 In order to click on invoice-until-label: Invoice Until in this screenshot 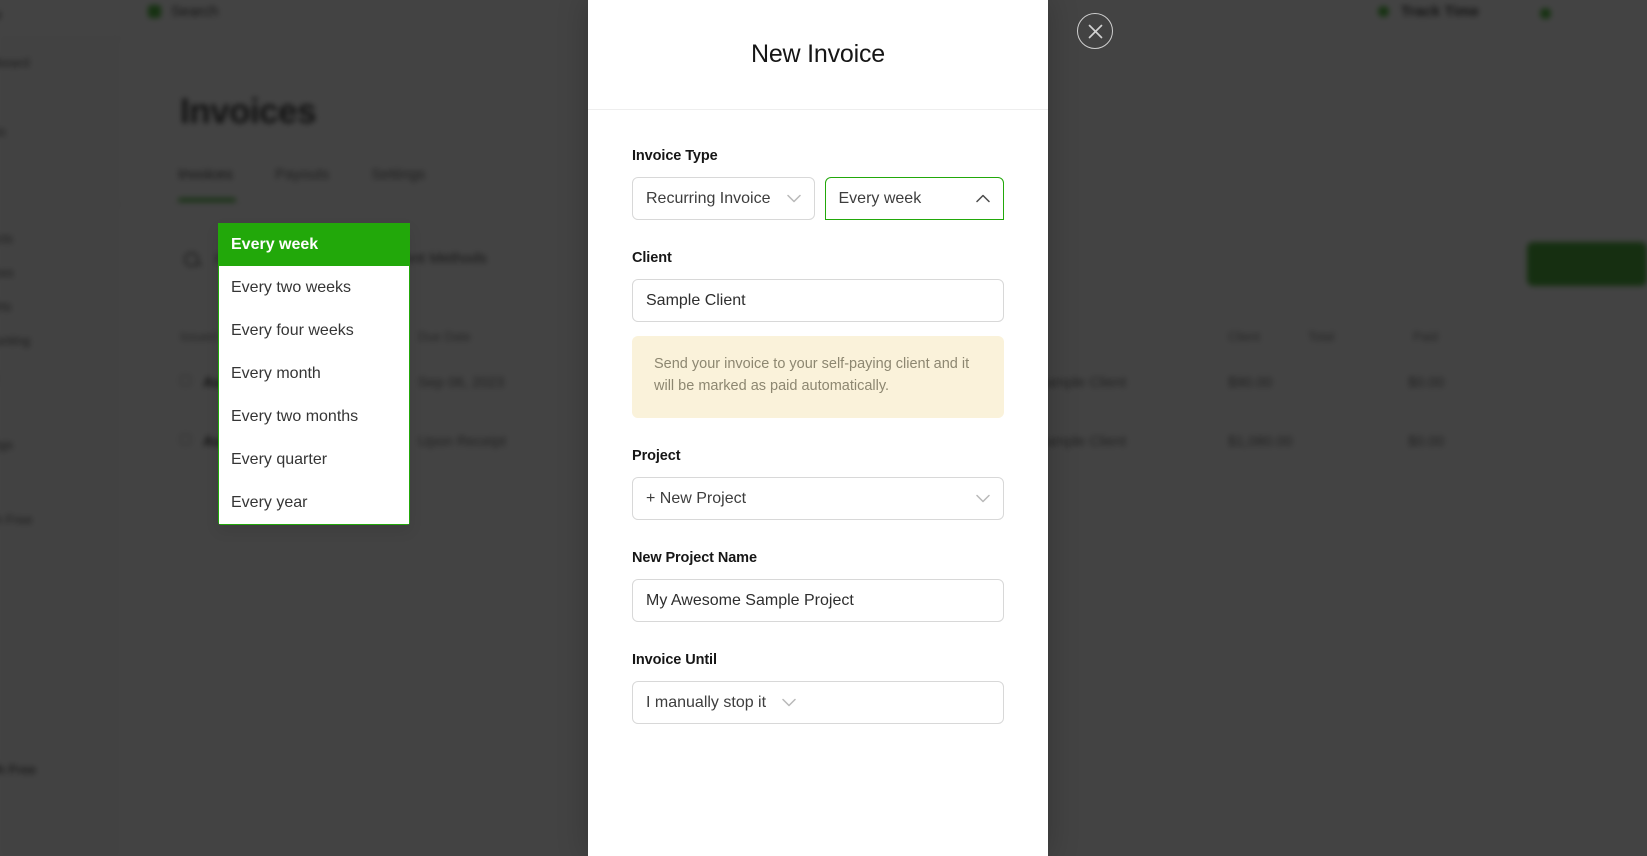, I will do `click(674, 660)`.